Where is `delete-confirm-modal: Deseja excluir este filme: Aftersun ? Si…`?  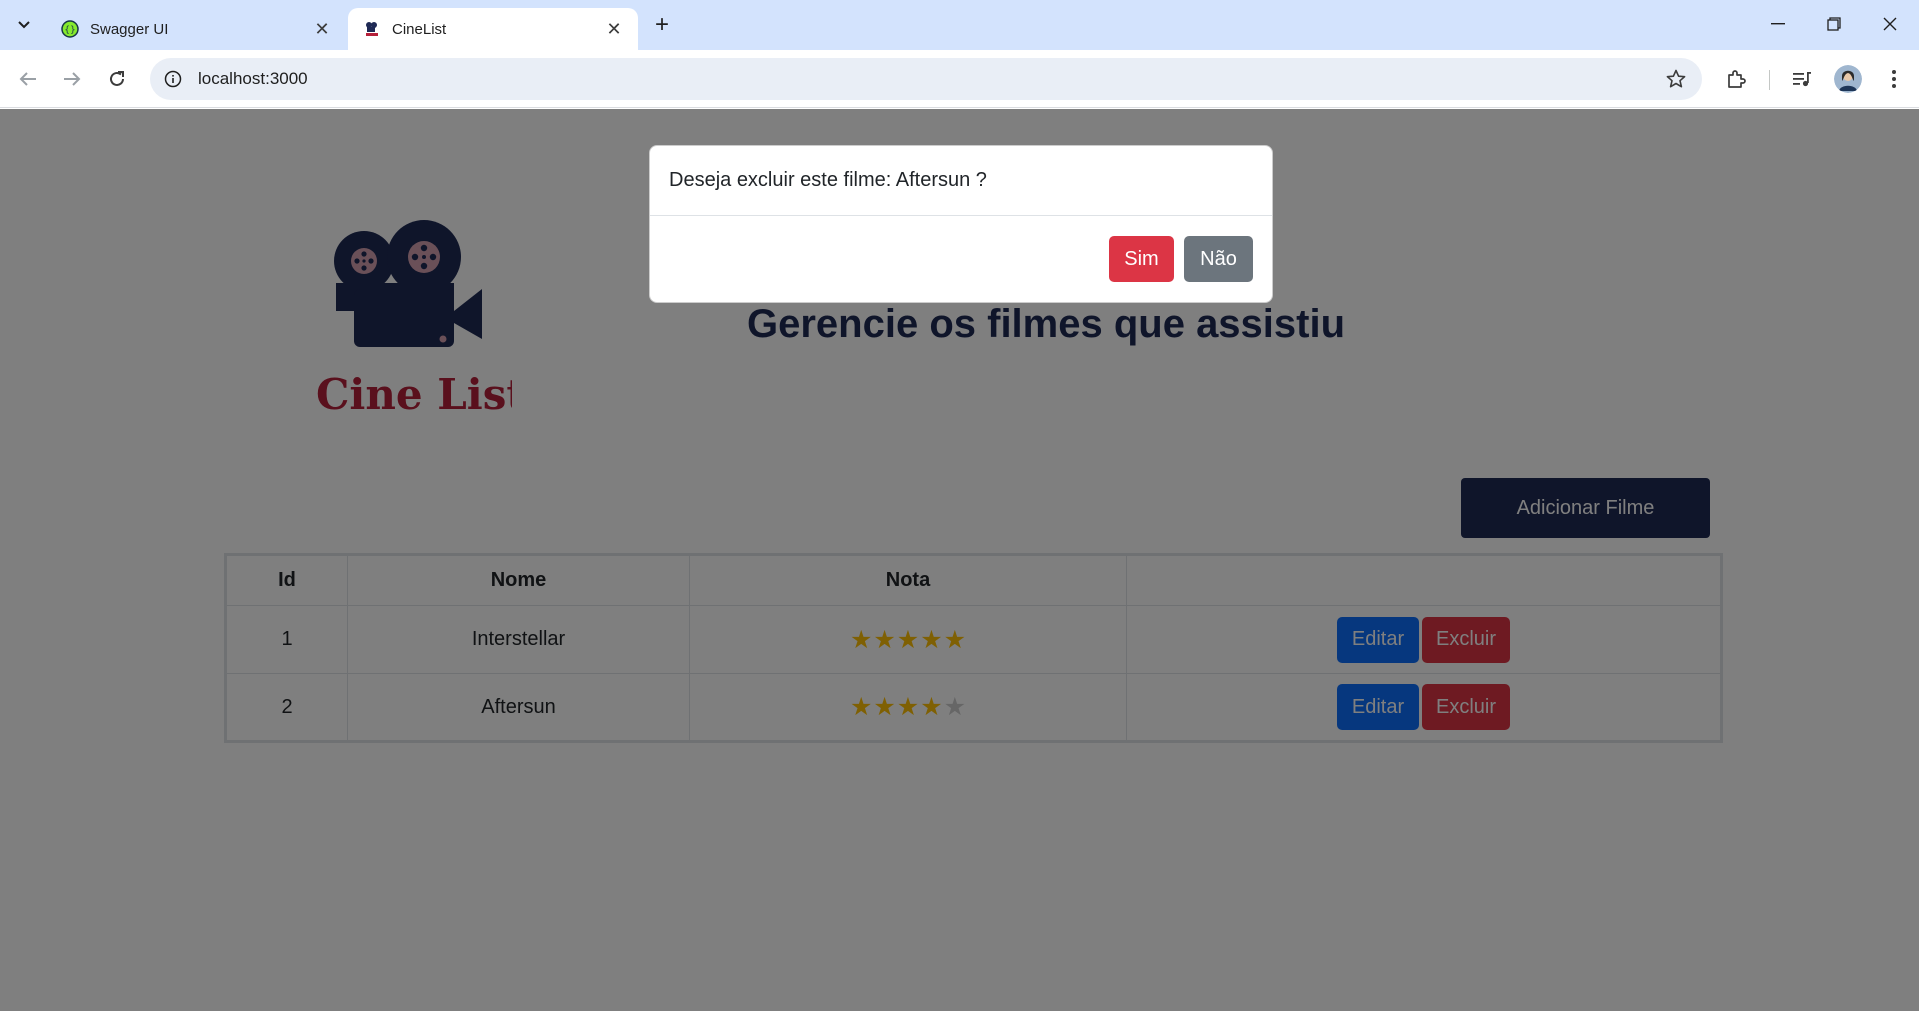
delete-confirm-modal: Deseja excluir este filme: Aftersun ? Si… is located at coordinates (961, 224).